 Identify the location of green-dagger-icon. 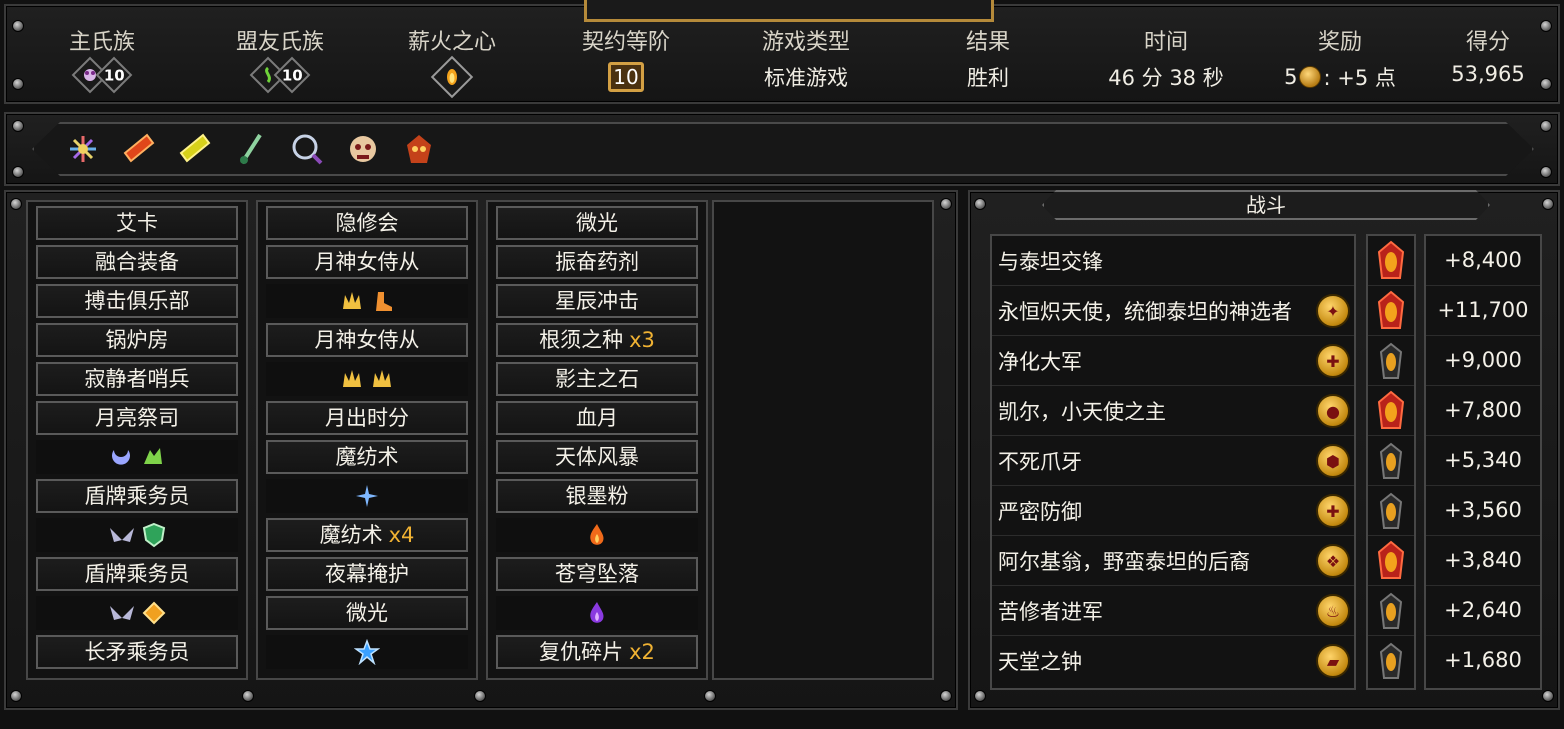
(251, 149).